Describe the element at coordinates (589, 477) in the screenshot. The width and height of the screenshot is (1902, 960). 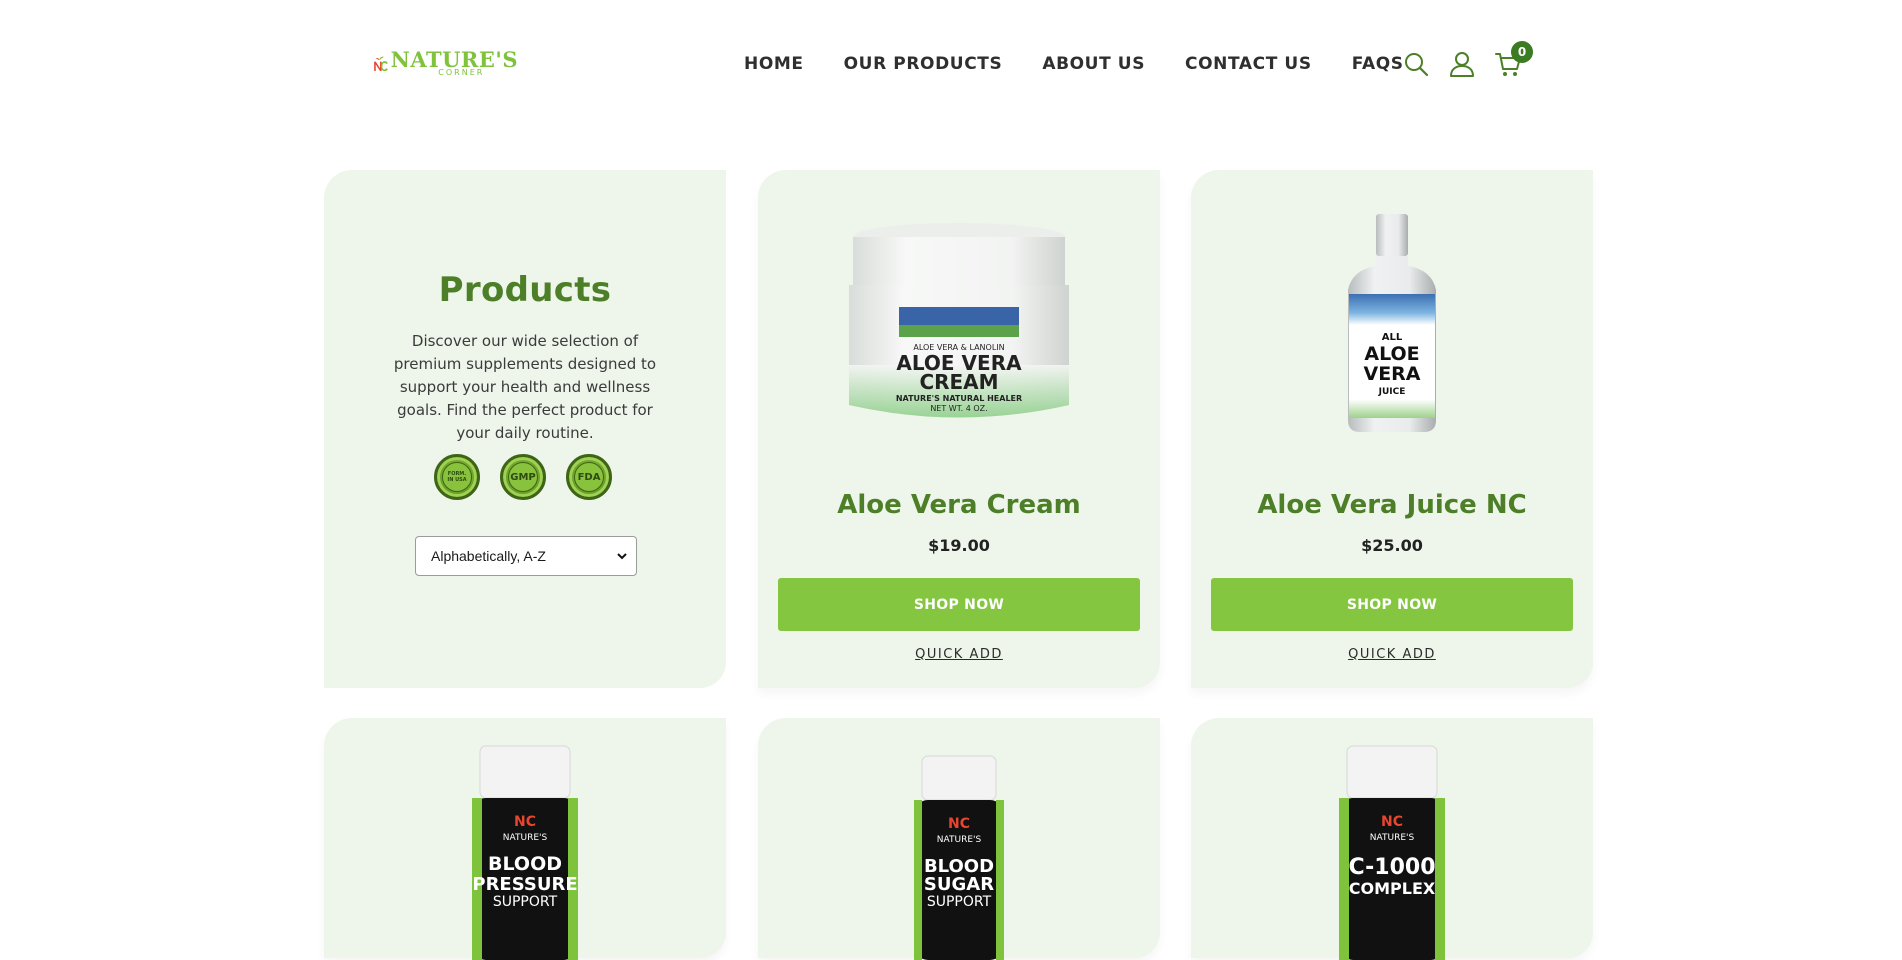
I see `fda-badge-icon: FDA` at that location.